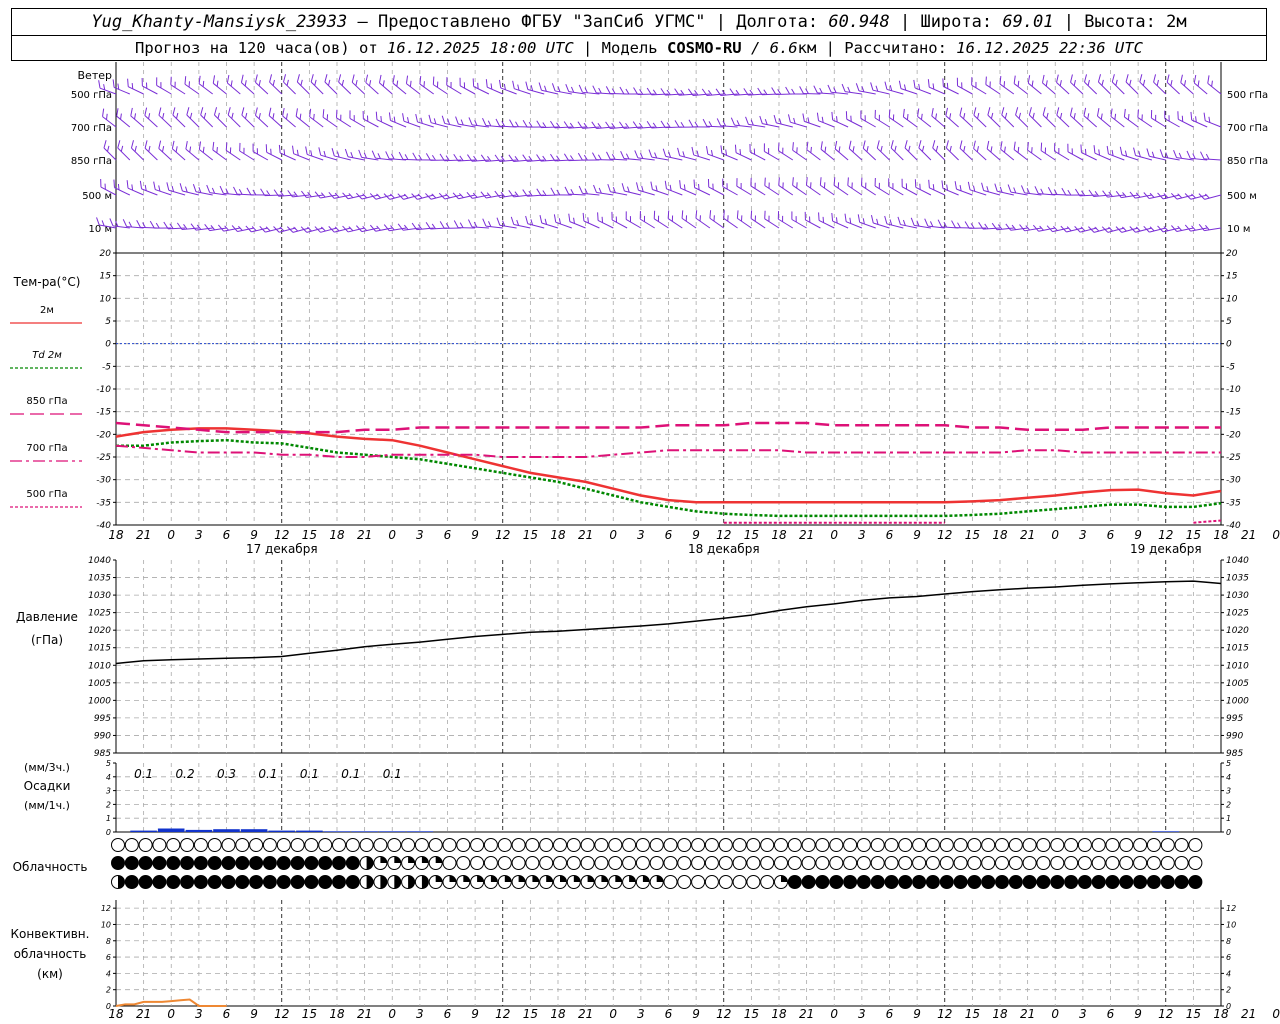 This screenshot has height=1024, width=1280. I want to click on precip-3h-label: 0.1, so click(350, 774).